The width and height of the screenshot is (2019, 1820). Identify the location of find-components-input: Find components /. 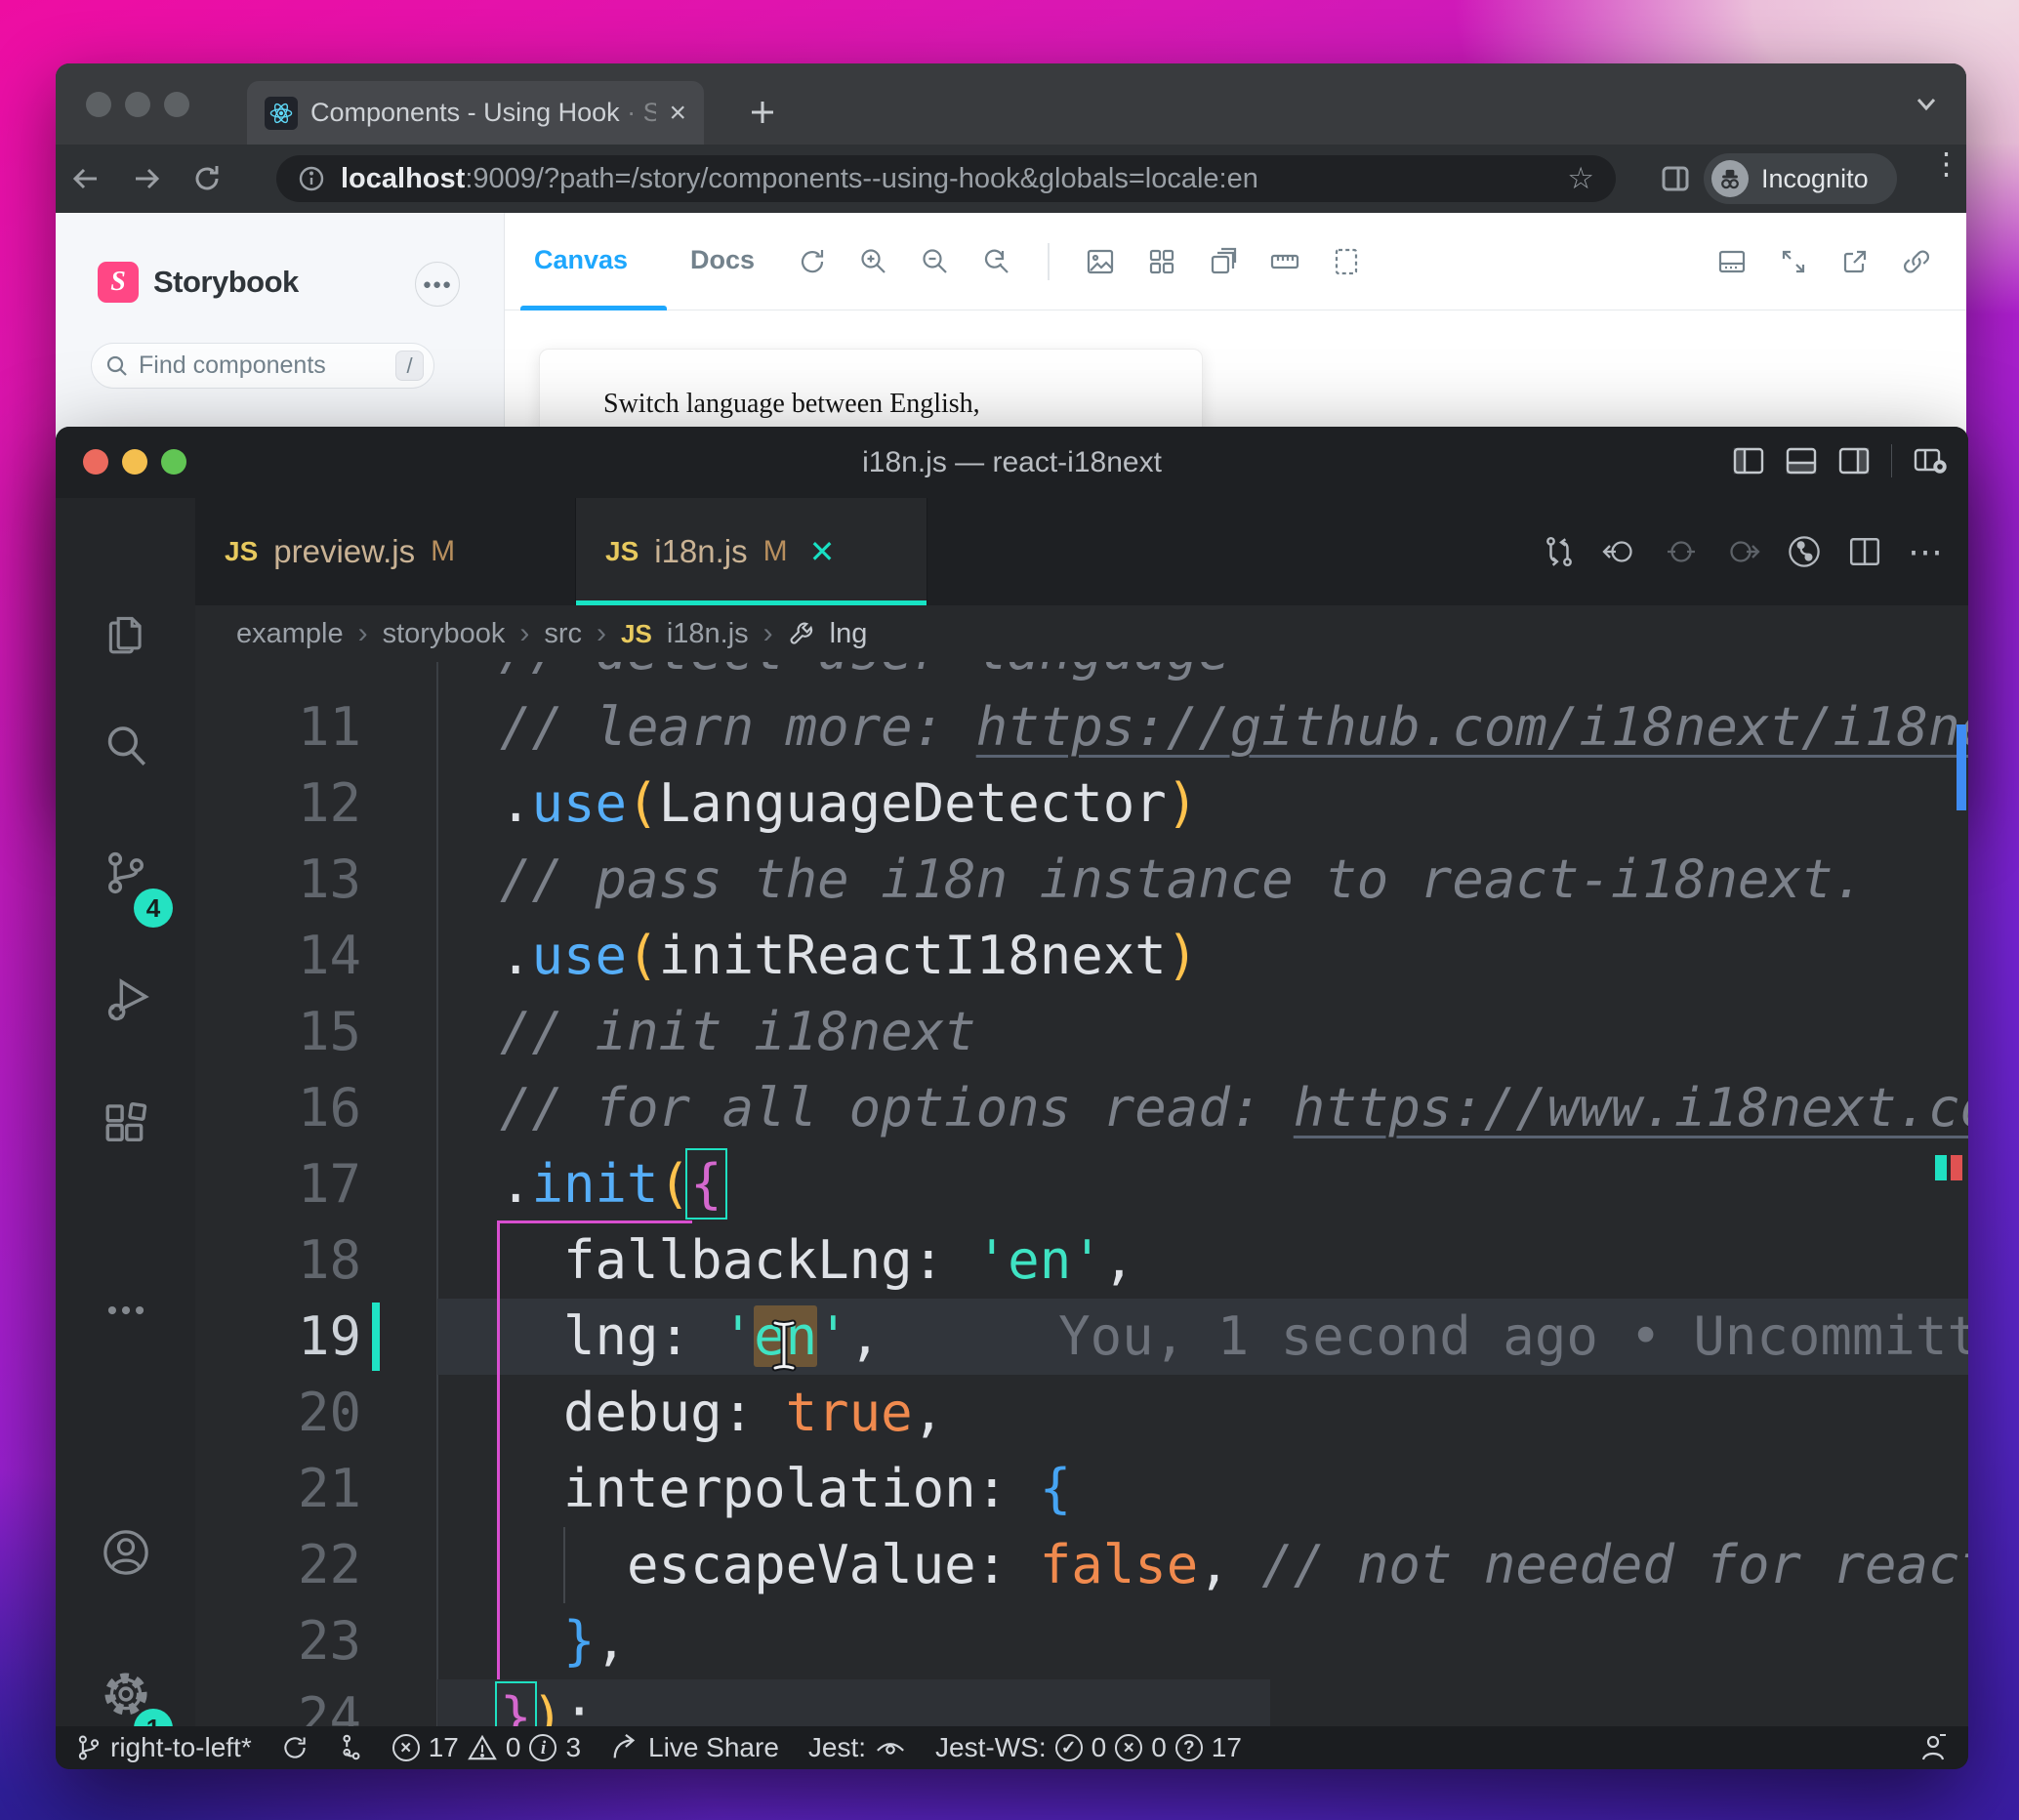
(262, 366).